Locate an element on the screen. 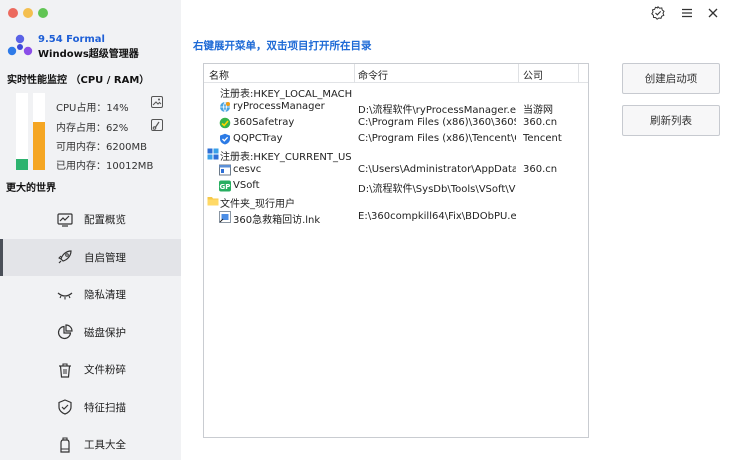 The width and height of the screenshot is (750, 460). nav-label: 特征扫描 is located at coordinates (105, 407).